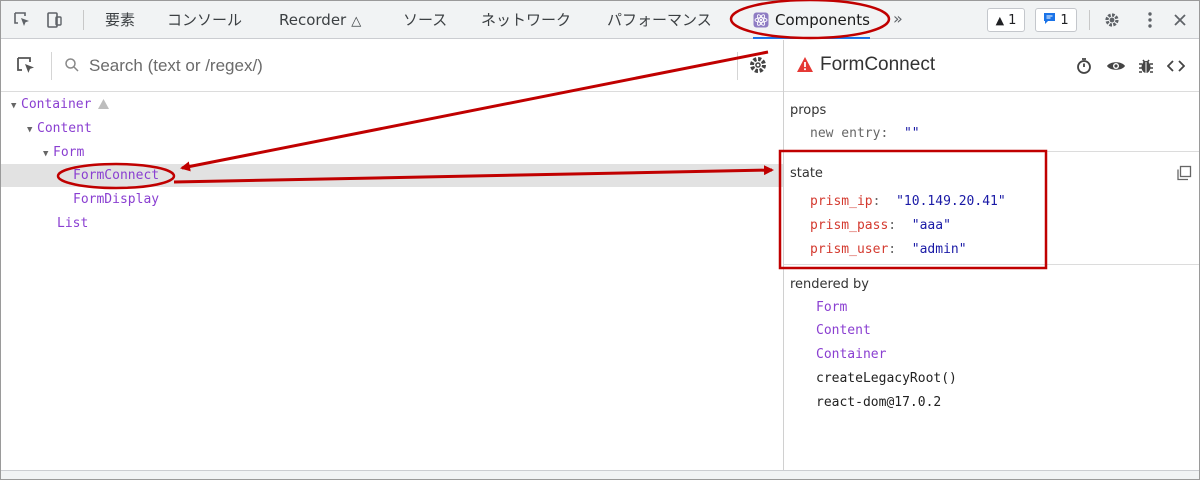 This screenshot has width=1200, height=480. What do you see at coordinates (806, 173) in the screenshot?
I see `state-title: state` at bounding box center [806, 173].